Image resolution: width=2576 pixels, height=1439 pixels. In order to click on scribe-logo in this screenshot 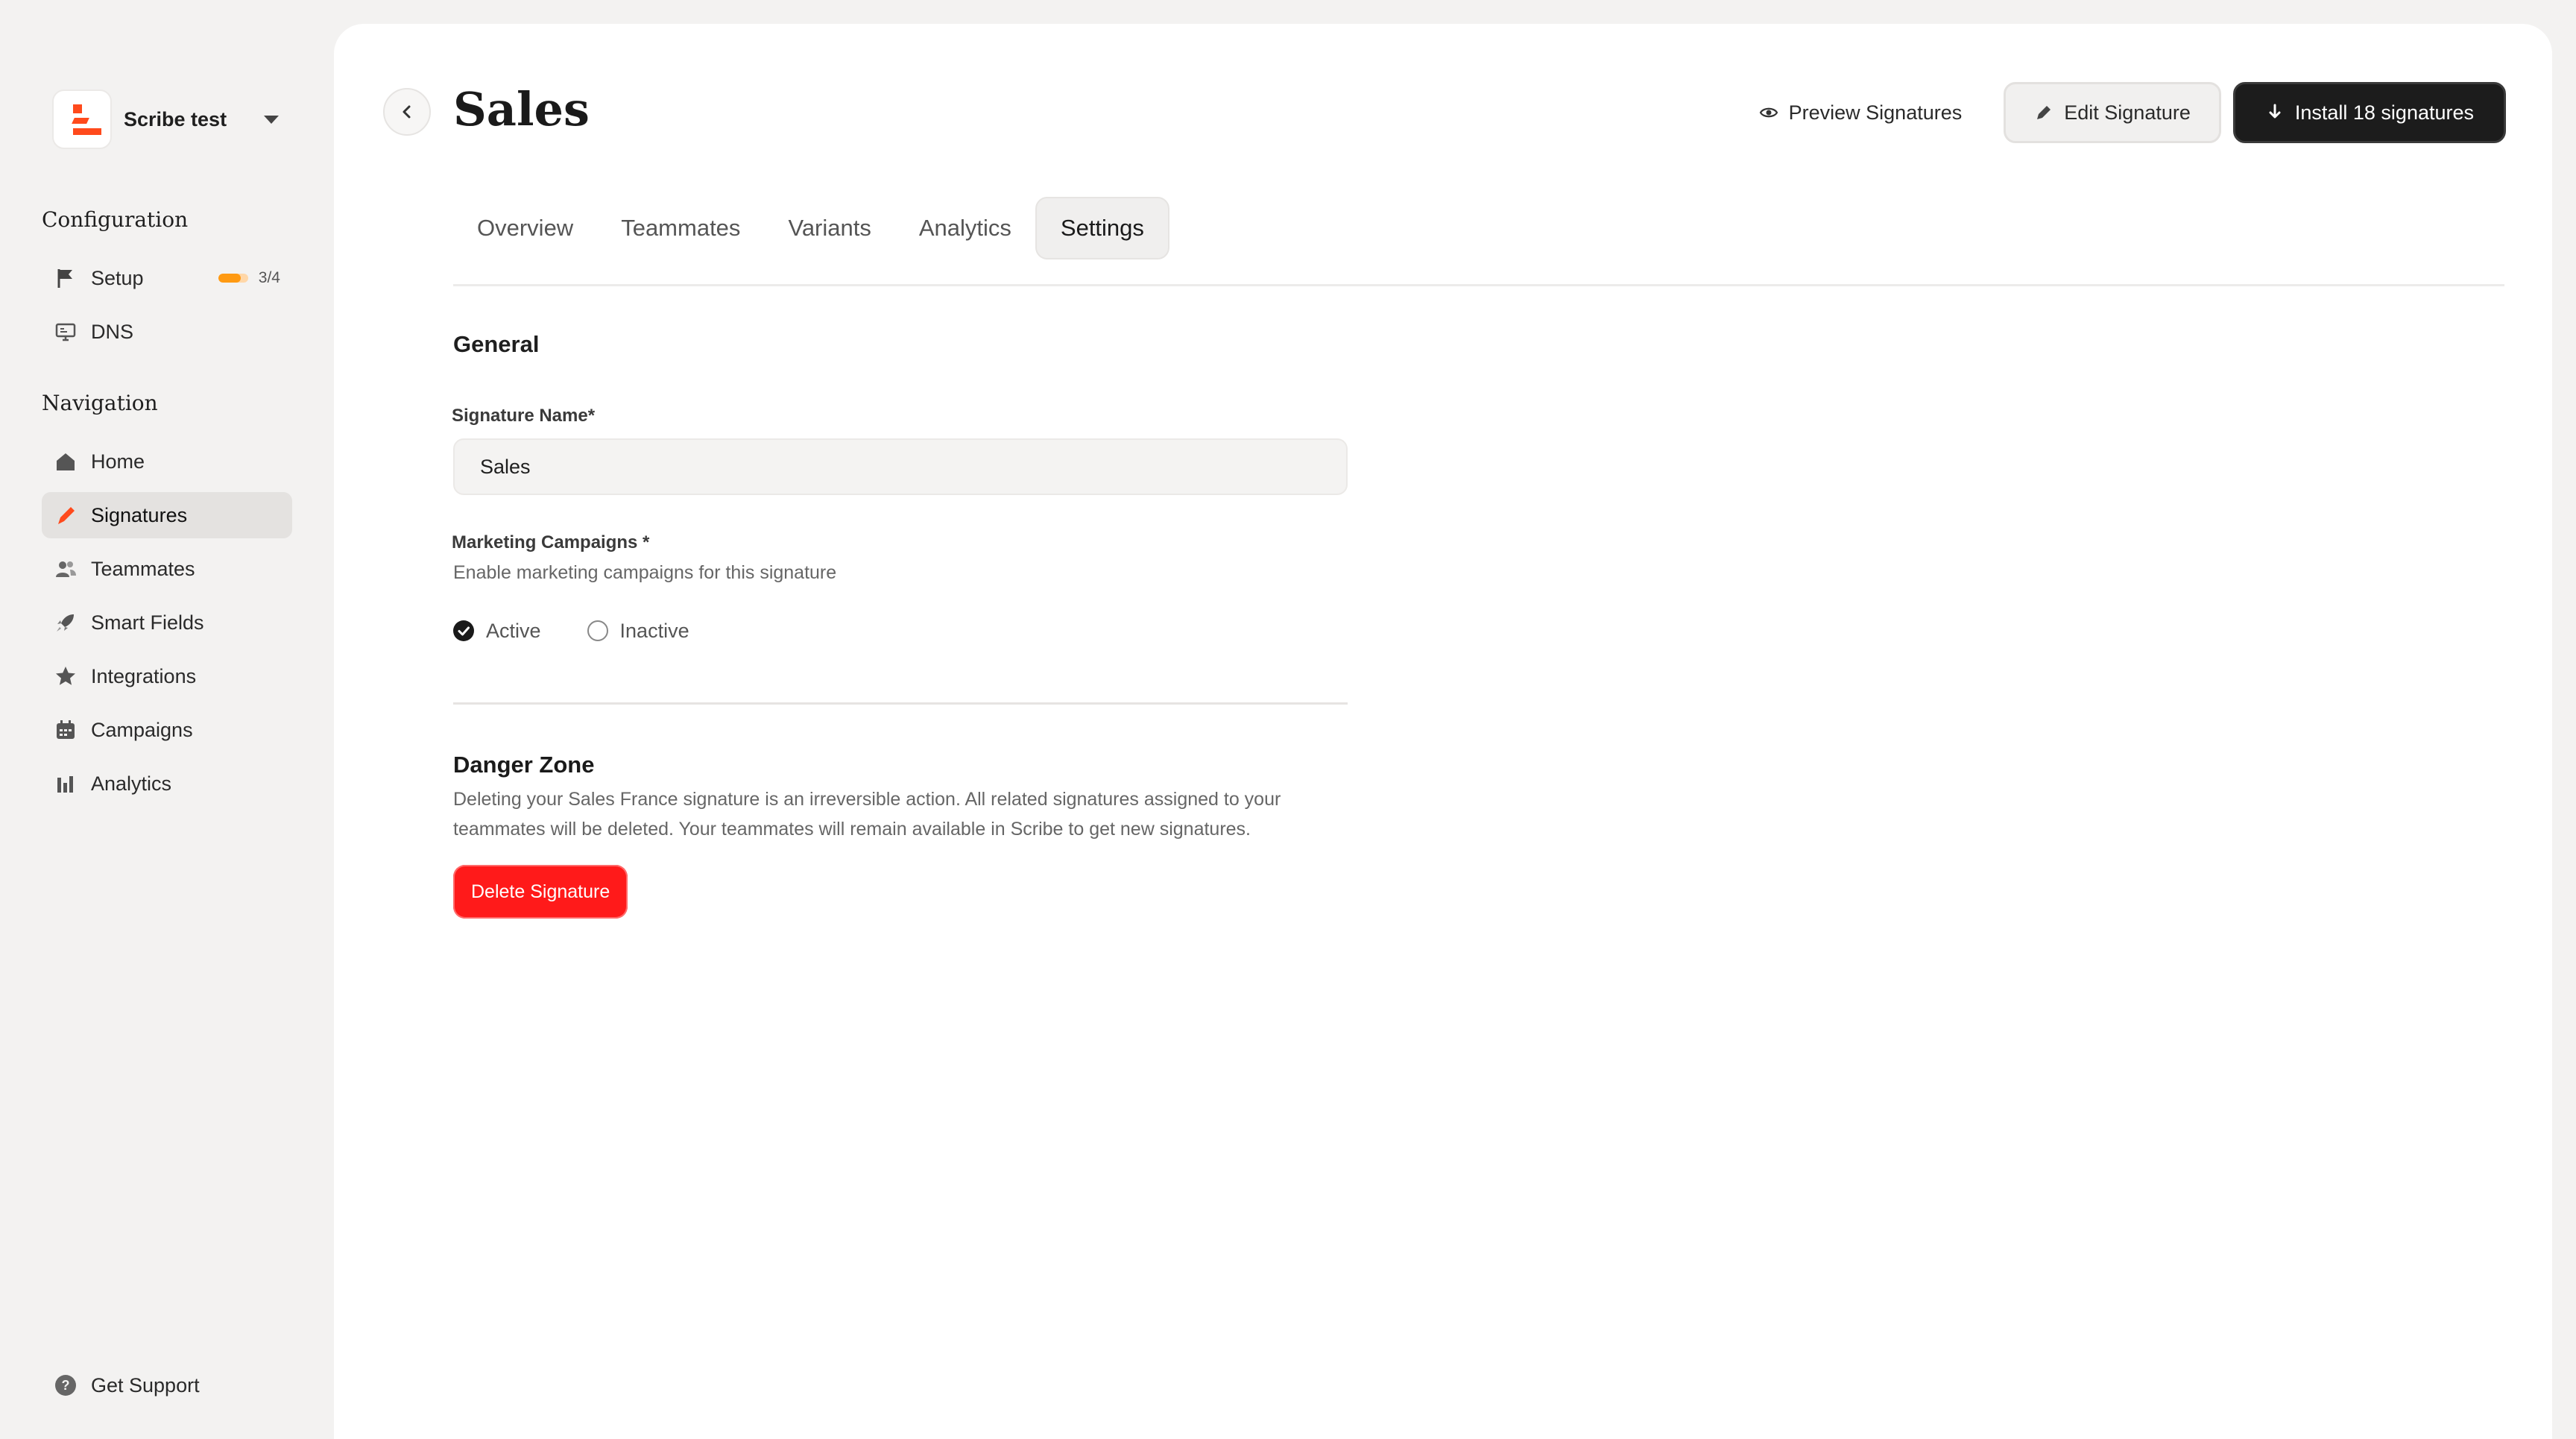, I will do `click(82, 119)`.